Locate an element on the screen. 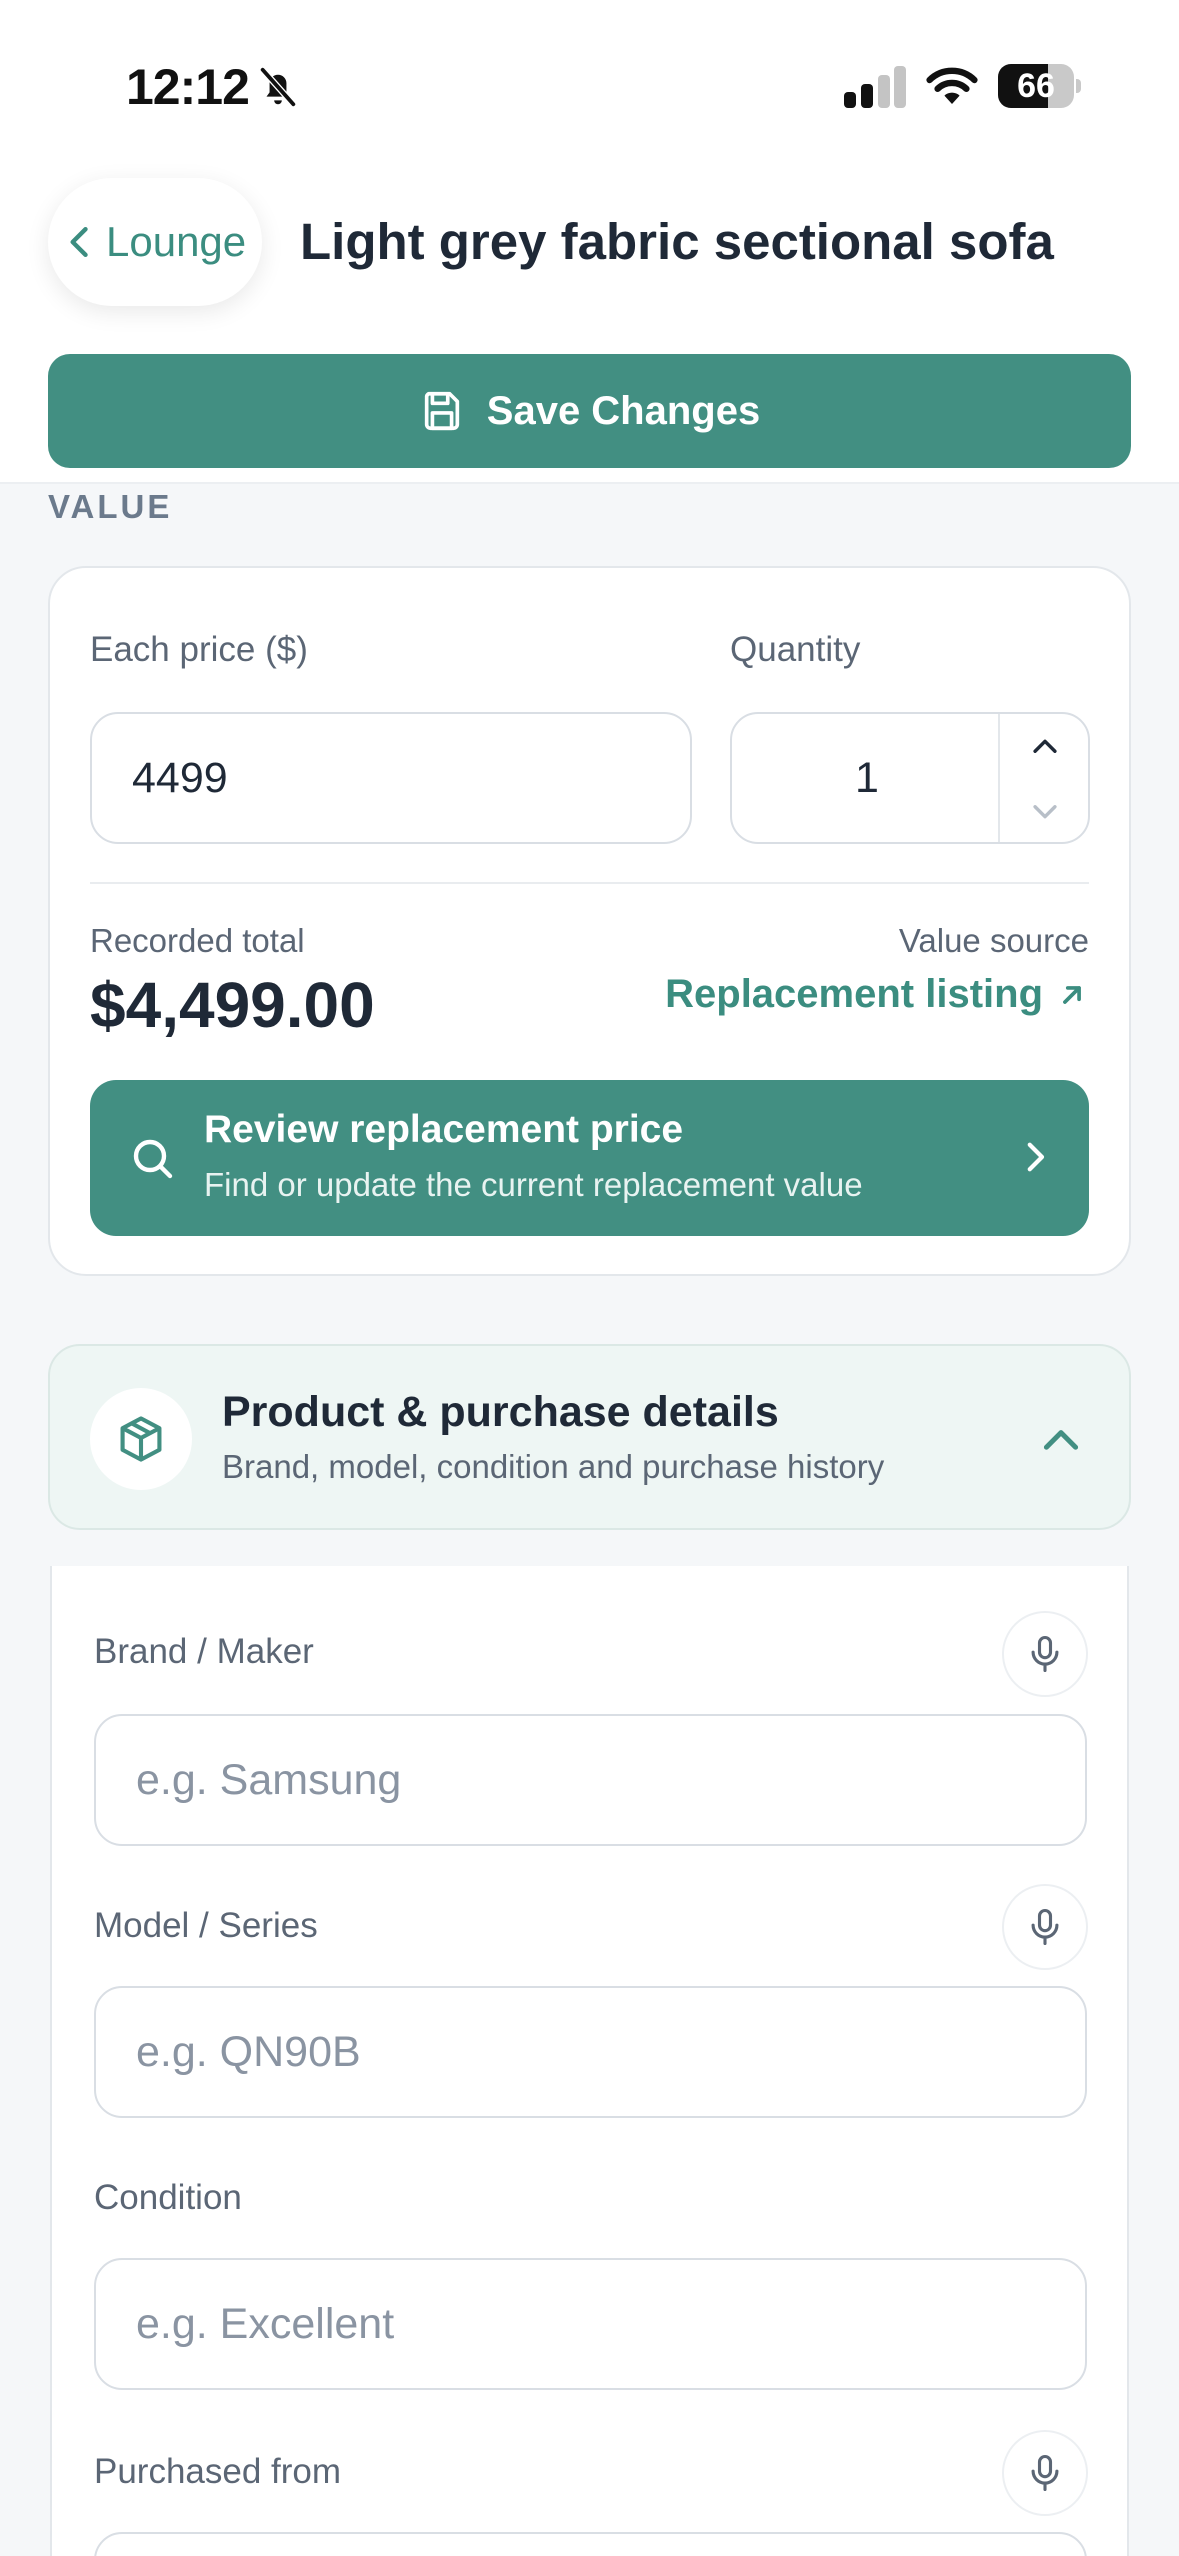 The width and height of the screenshot is (1179, 2556). replacement-listing-label: Replacement listing is located at coordinates (854, 994).